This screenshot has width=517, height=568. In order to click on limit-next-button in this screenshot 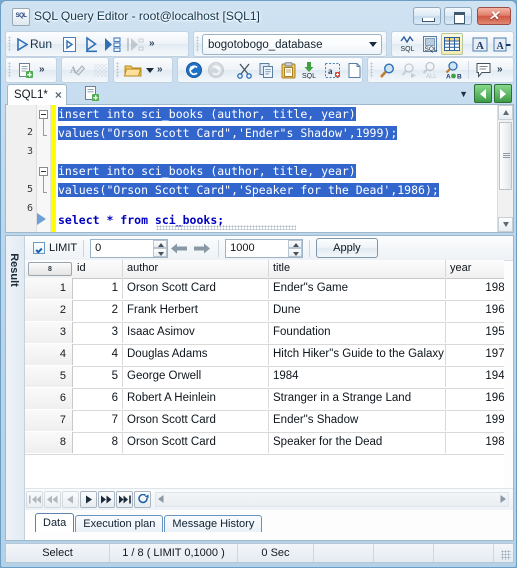, I will do `click(201, 248)`.